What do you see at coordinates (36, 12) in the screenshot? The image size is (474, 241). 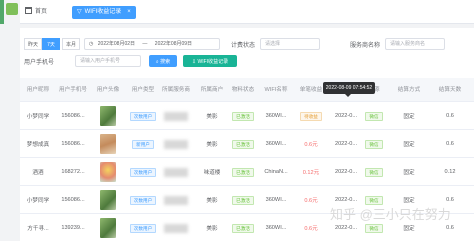 I see `tab-home: 首页` at bounding box center [36, 12].